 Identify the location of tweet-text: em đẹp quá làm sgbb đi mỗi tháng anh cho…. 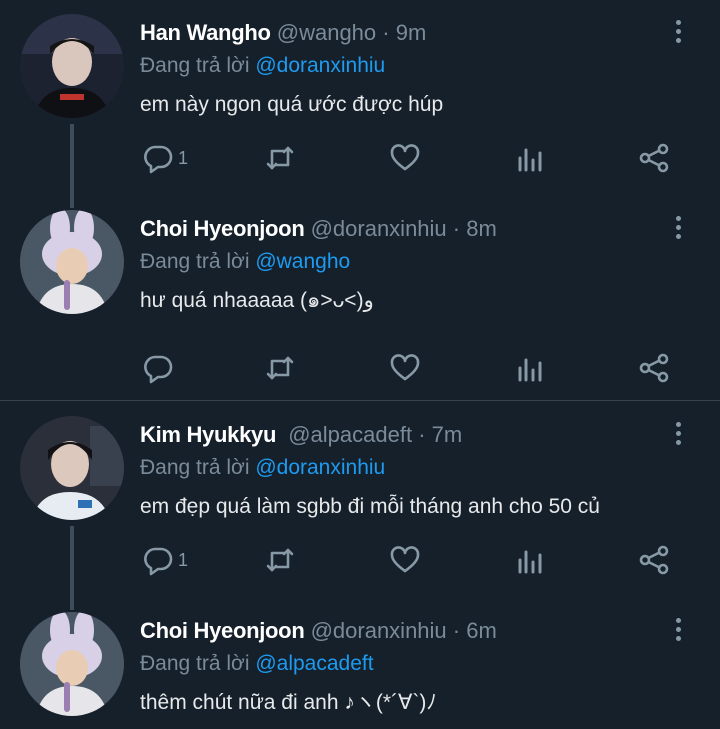
(370, 506).